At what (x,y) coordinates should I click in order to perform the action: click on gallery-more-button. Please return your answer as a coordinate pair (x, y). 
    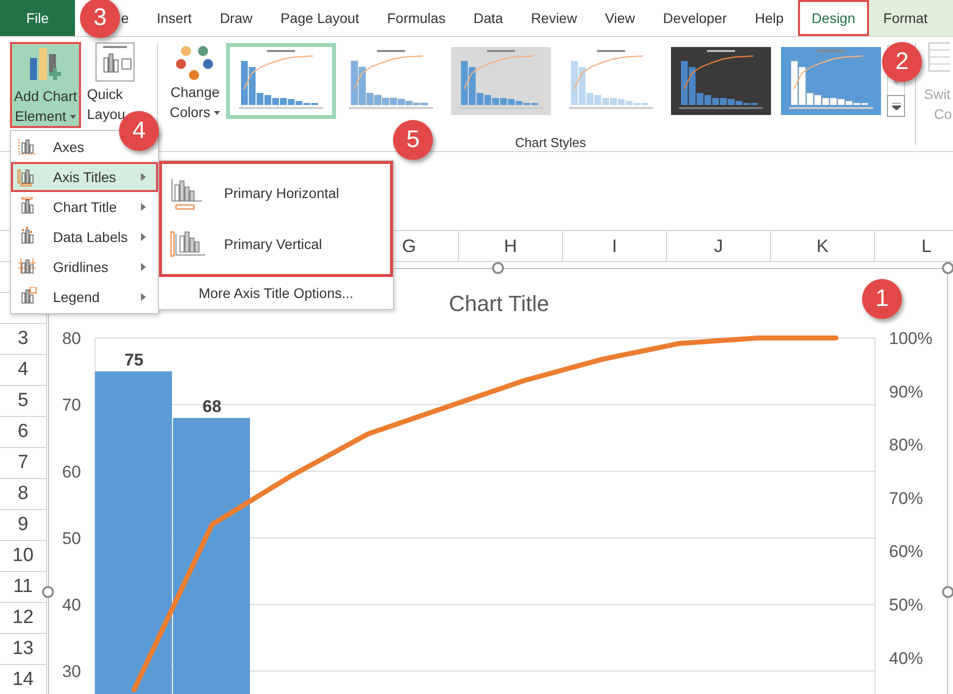
    Looking at the image, I should click on (896, 106).